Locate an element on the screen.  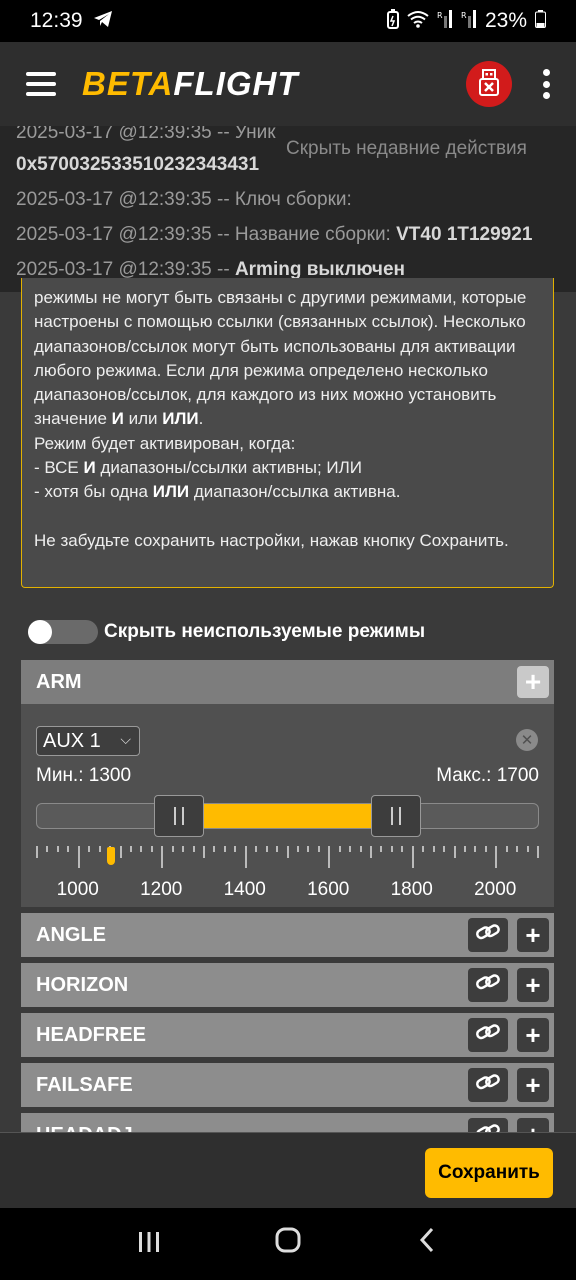
range-max-label: Макс.: 1700 is located at coordinates (487, 775).